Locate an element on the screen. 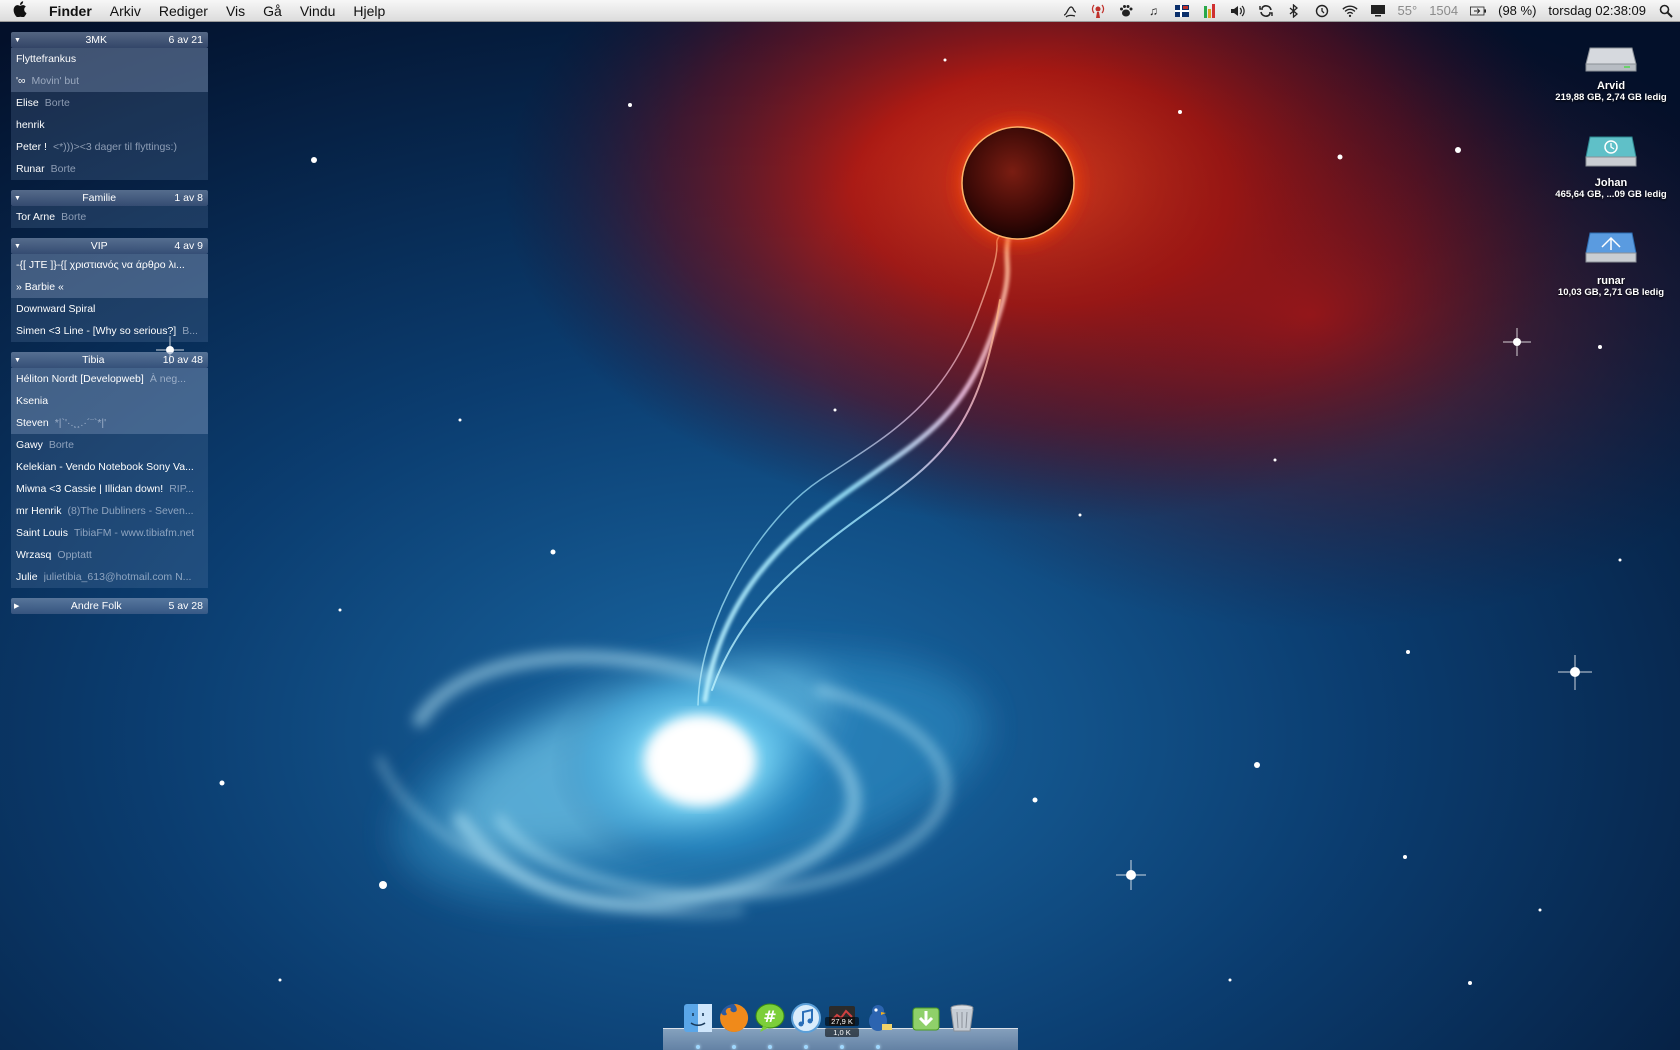  firefox-icon is located at coordinates (734, 1017).